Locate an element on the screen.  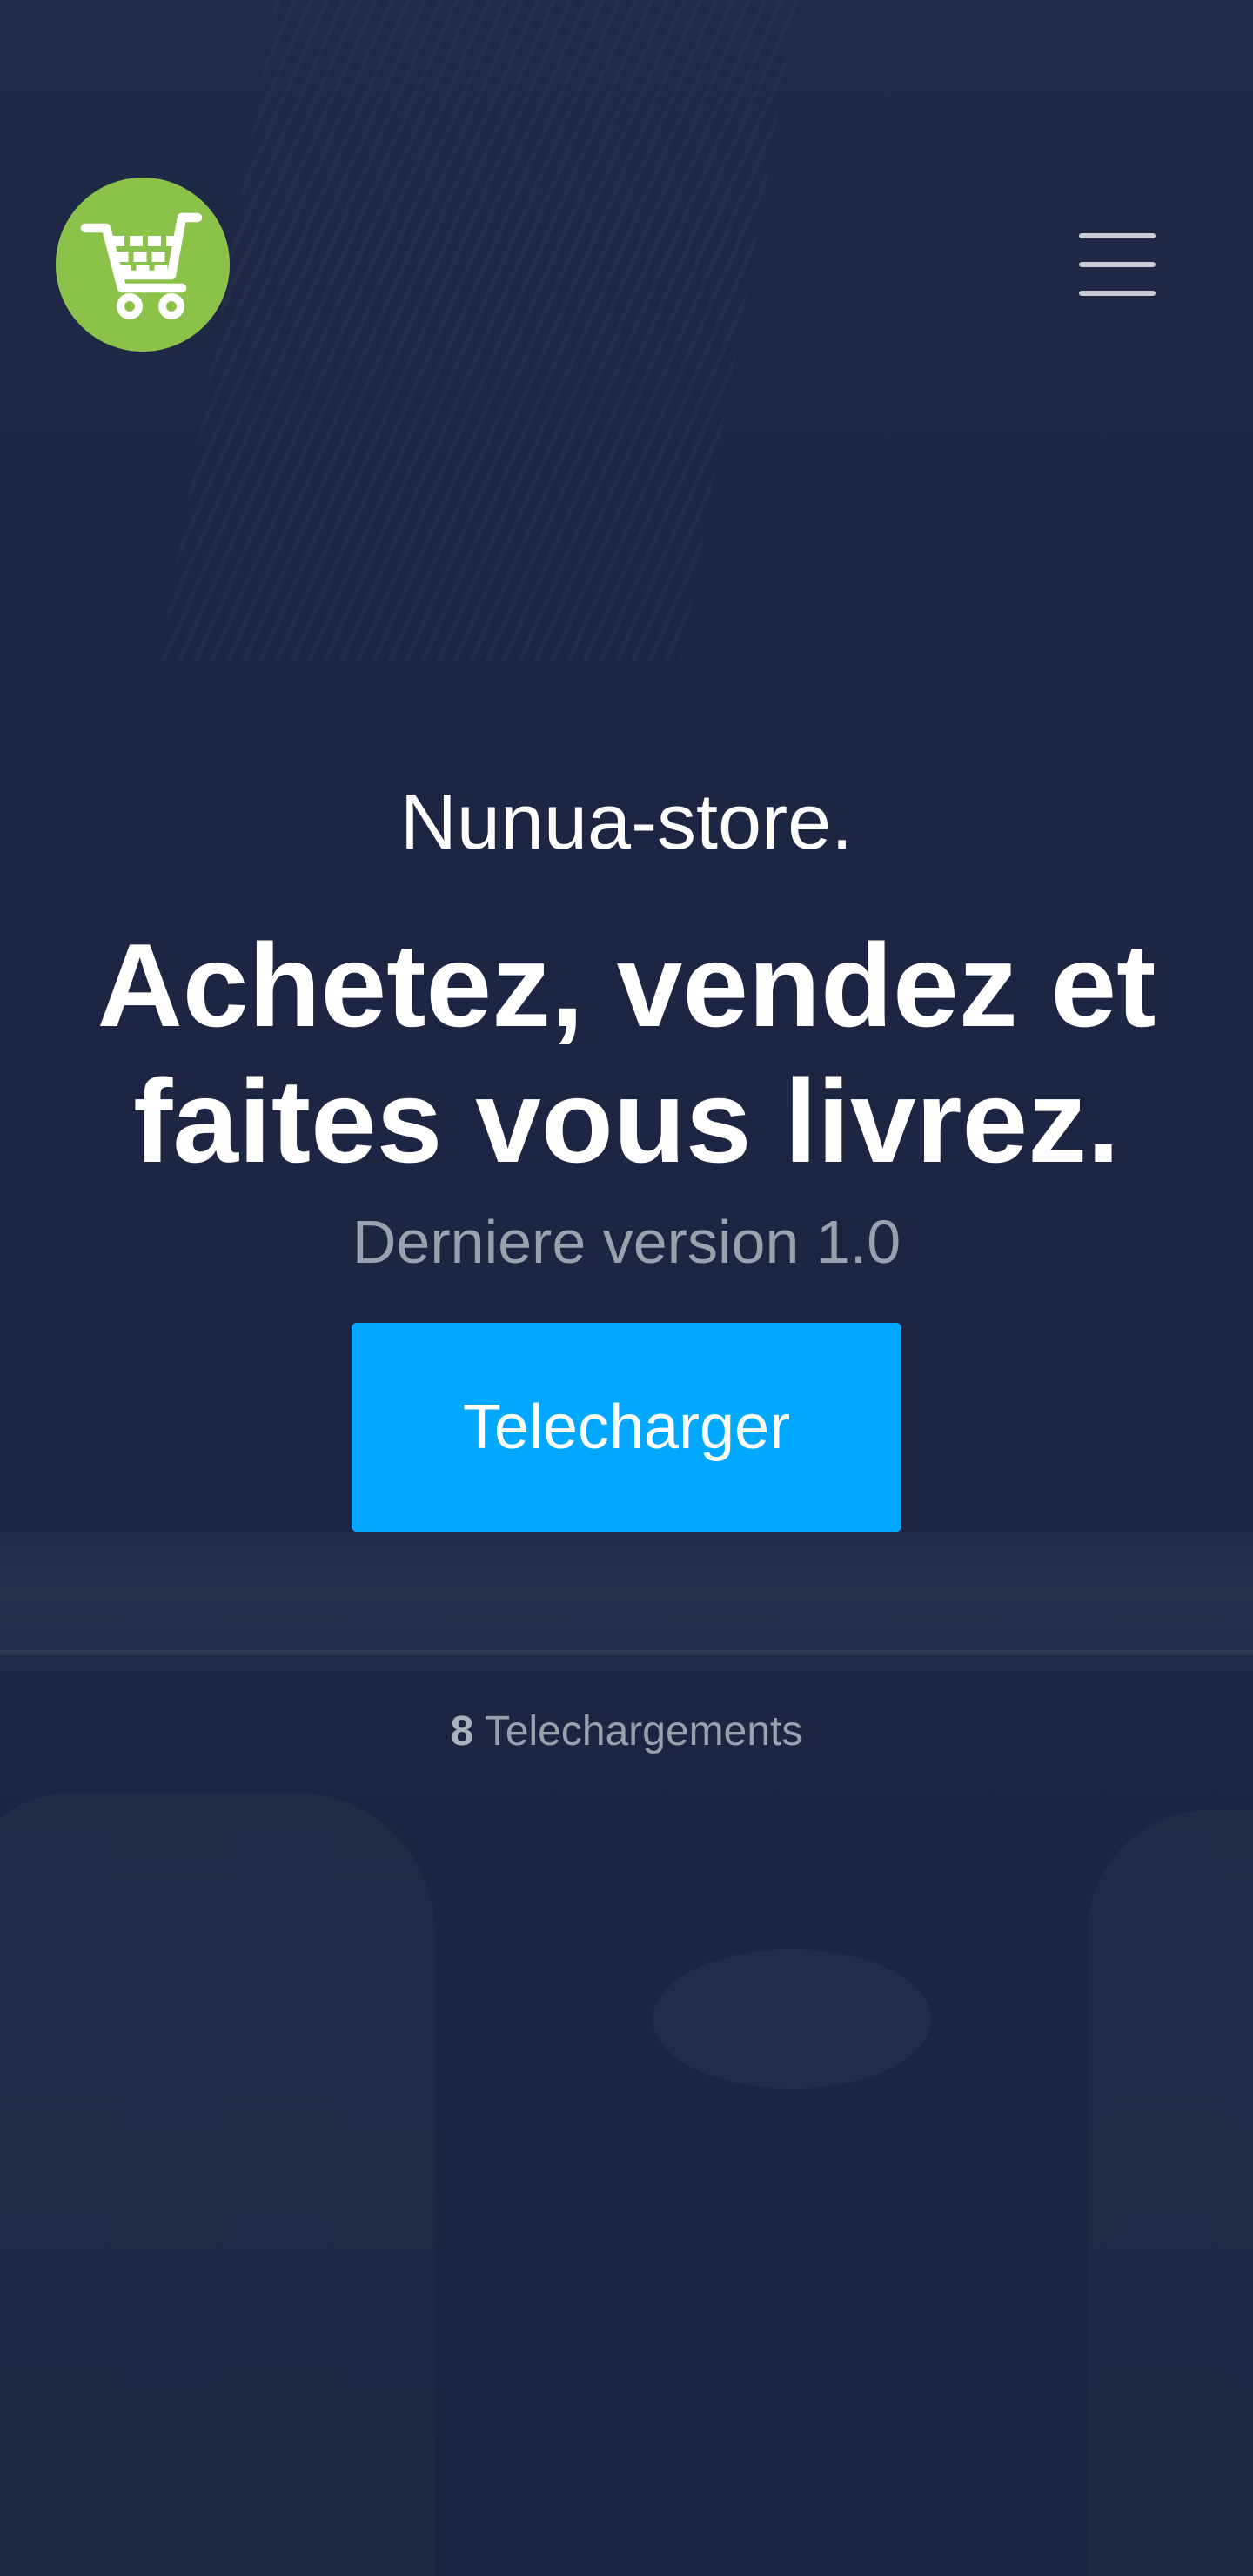
download-count-value: 8 is located at coordinates (462, 1731).